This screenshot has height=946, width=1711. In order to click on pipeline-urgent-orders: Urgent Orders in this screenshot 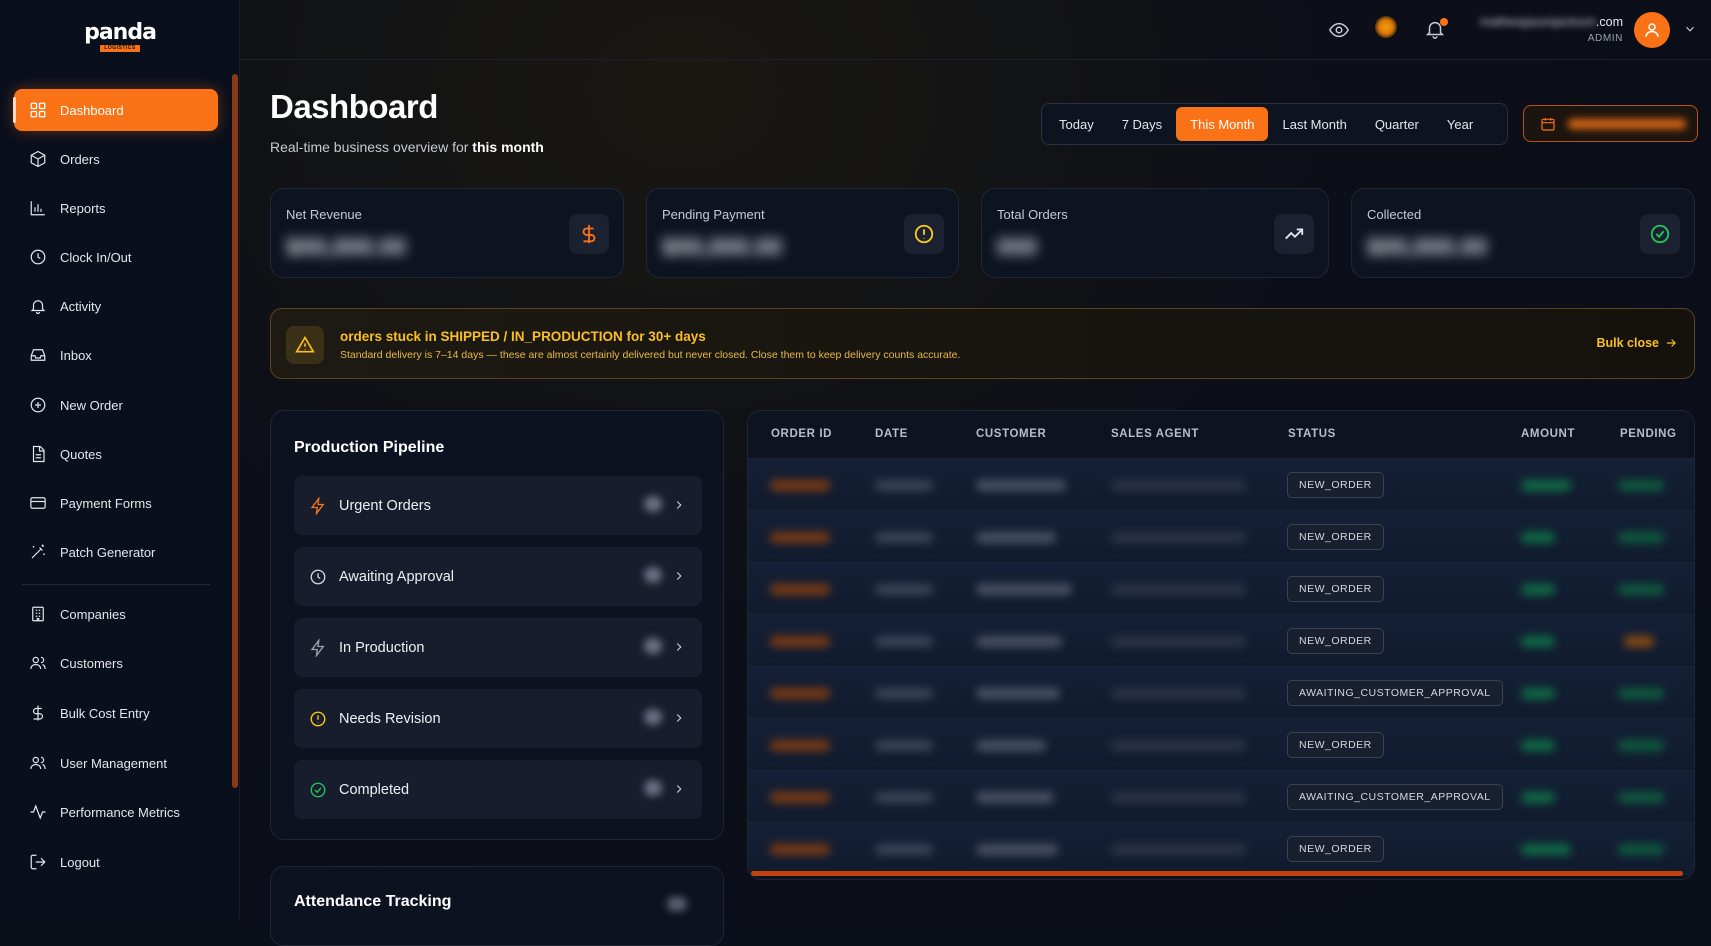, I will do `click(498, 505)`.